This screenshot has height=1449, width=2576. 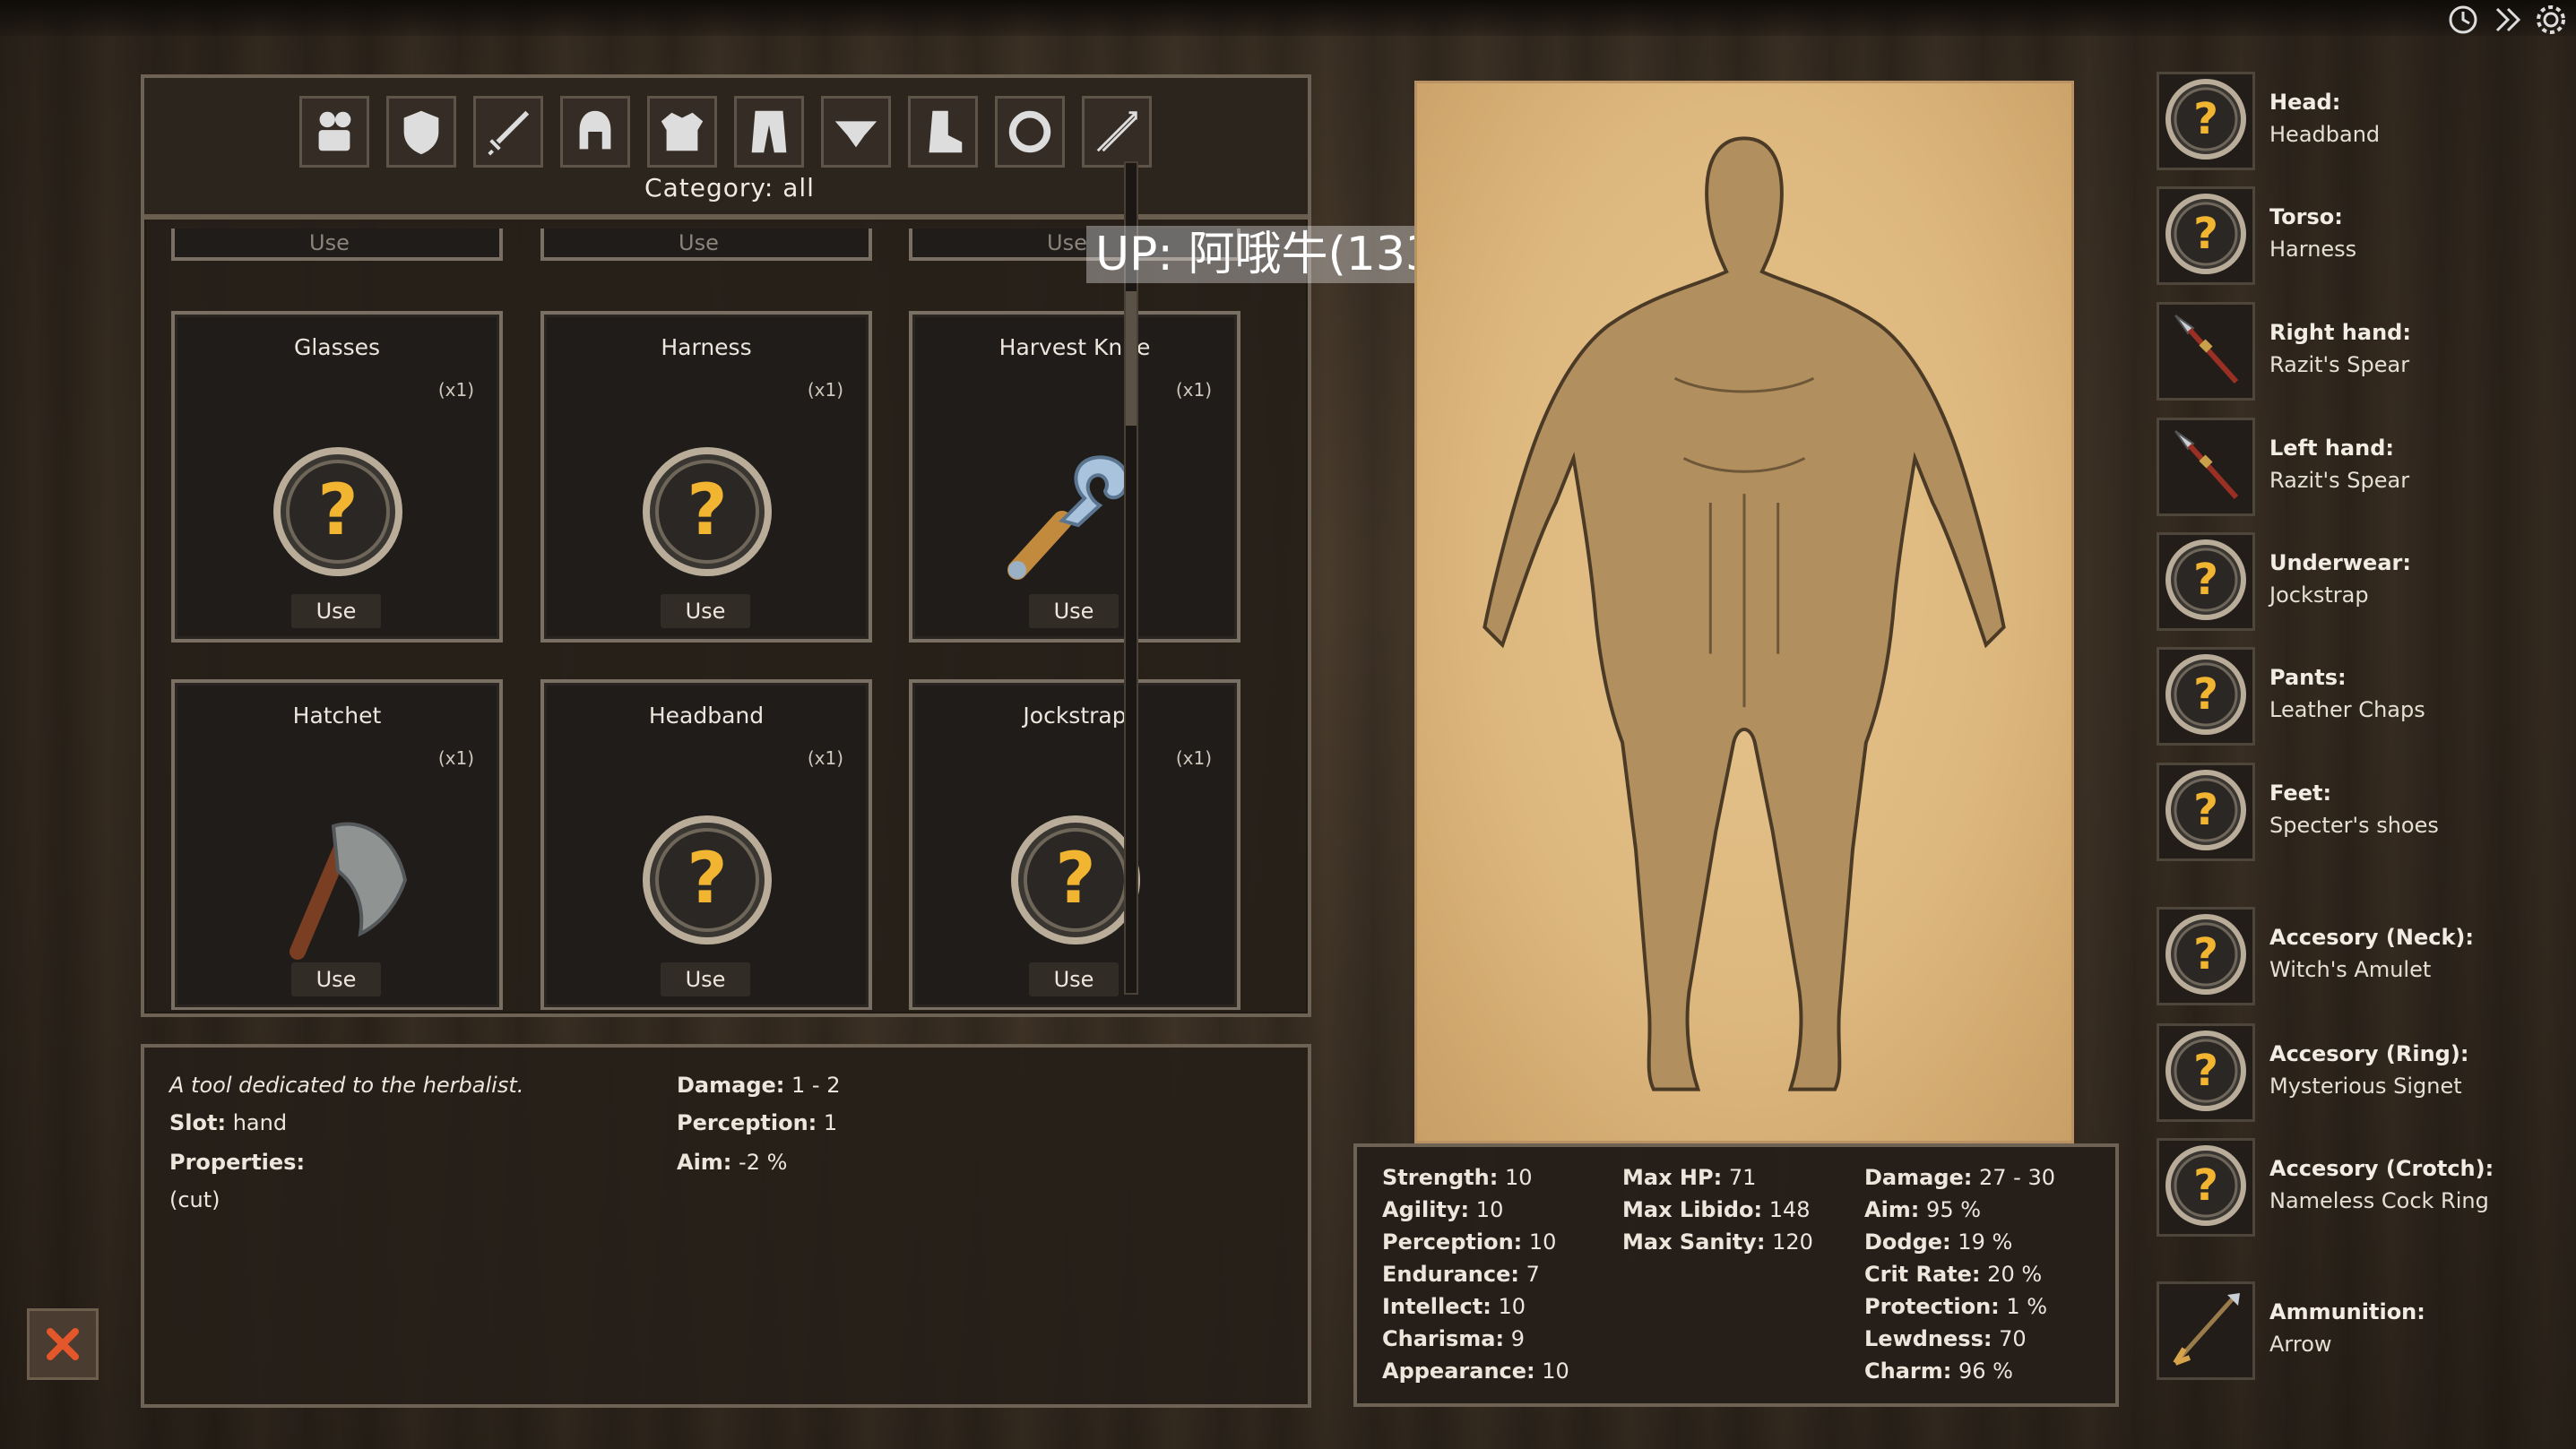 What do you see at coordinates (1131, 578) in the screenshot?
I see `inventory-scrollbar` at bounding box center [1131, 578].